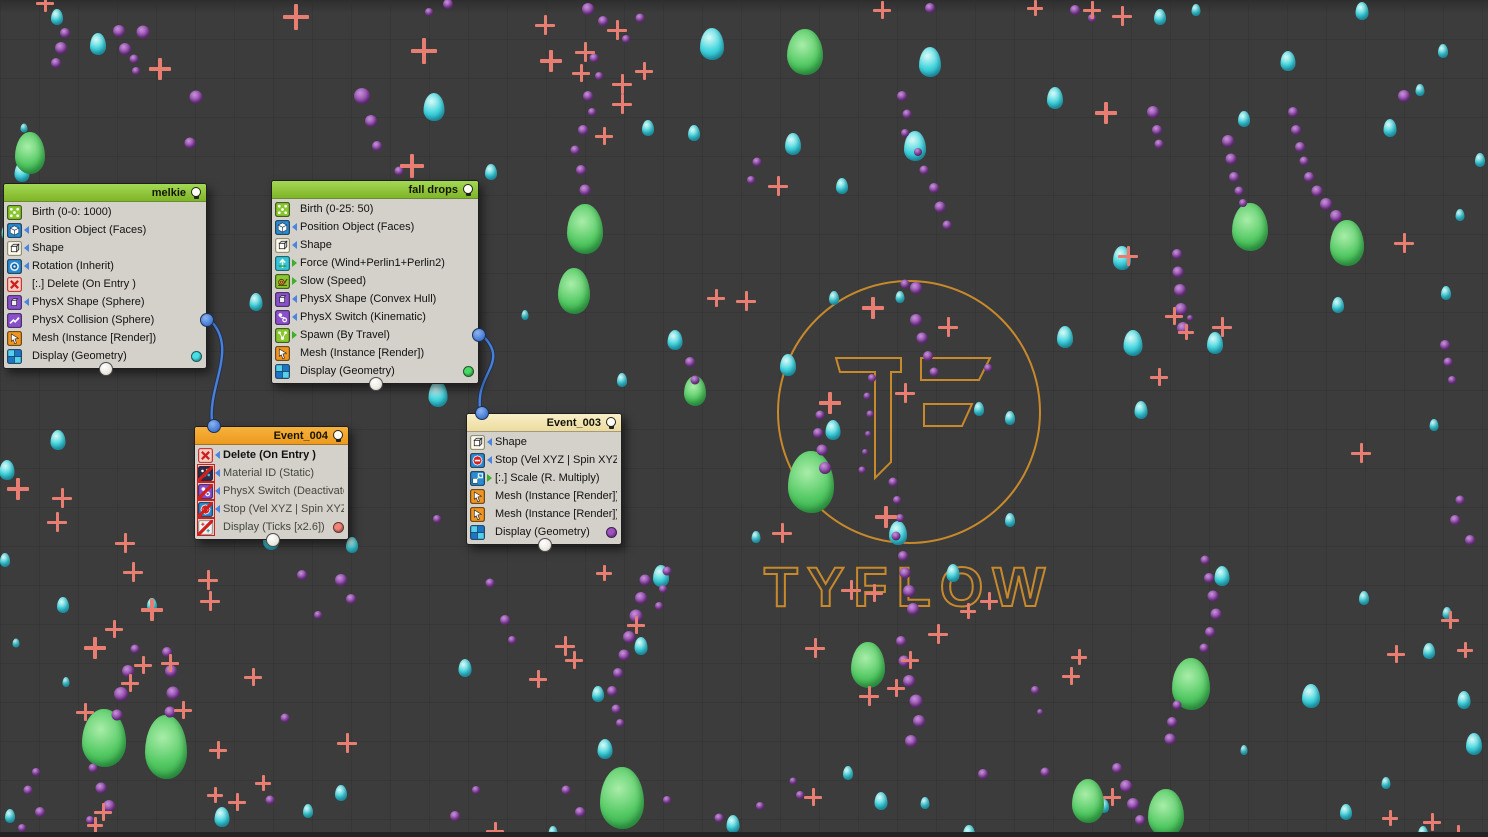 This screenshot has width=1488, height=837. What do you see at coordinates (433, 189) in the screenshot?
I see `node-title: fall drops` at bounding box center [433, 189].